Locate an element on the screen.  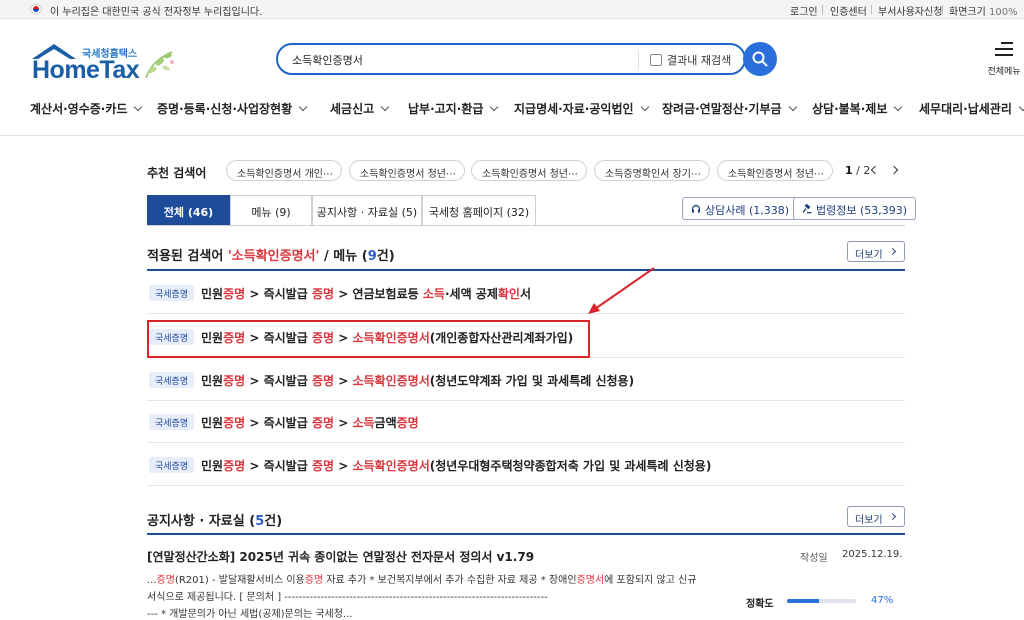
tab-notice: 공지사항 · 자료실 (5) is located at coordinates (367, 210).